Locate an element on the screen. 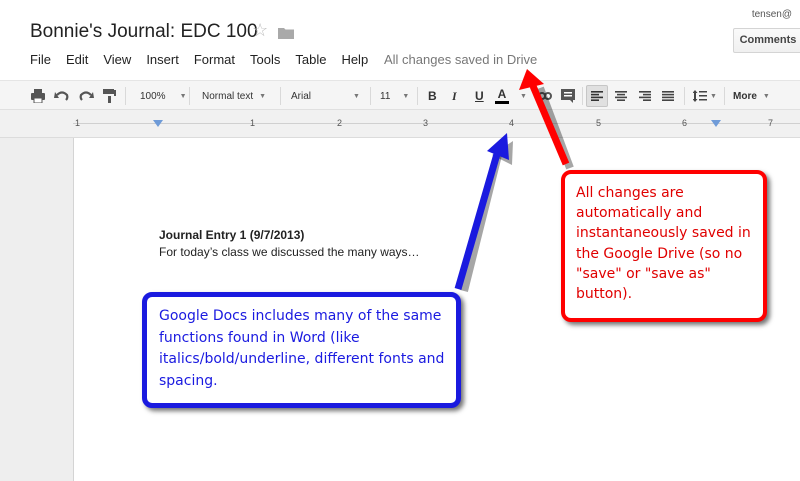  style-select: Normal text ▼ is located at coordinates (234, 96).